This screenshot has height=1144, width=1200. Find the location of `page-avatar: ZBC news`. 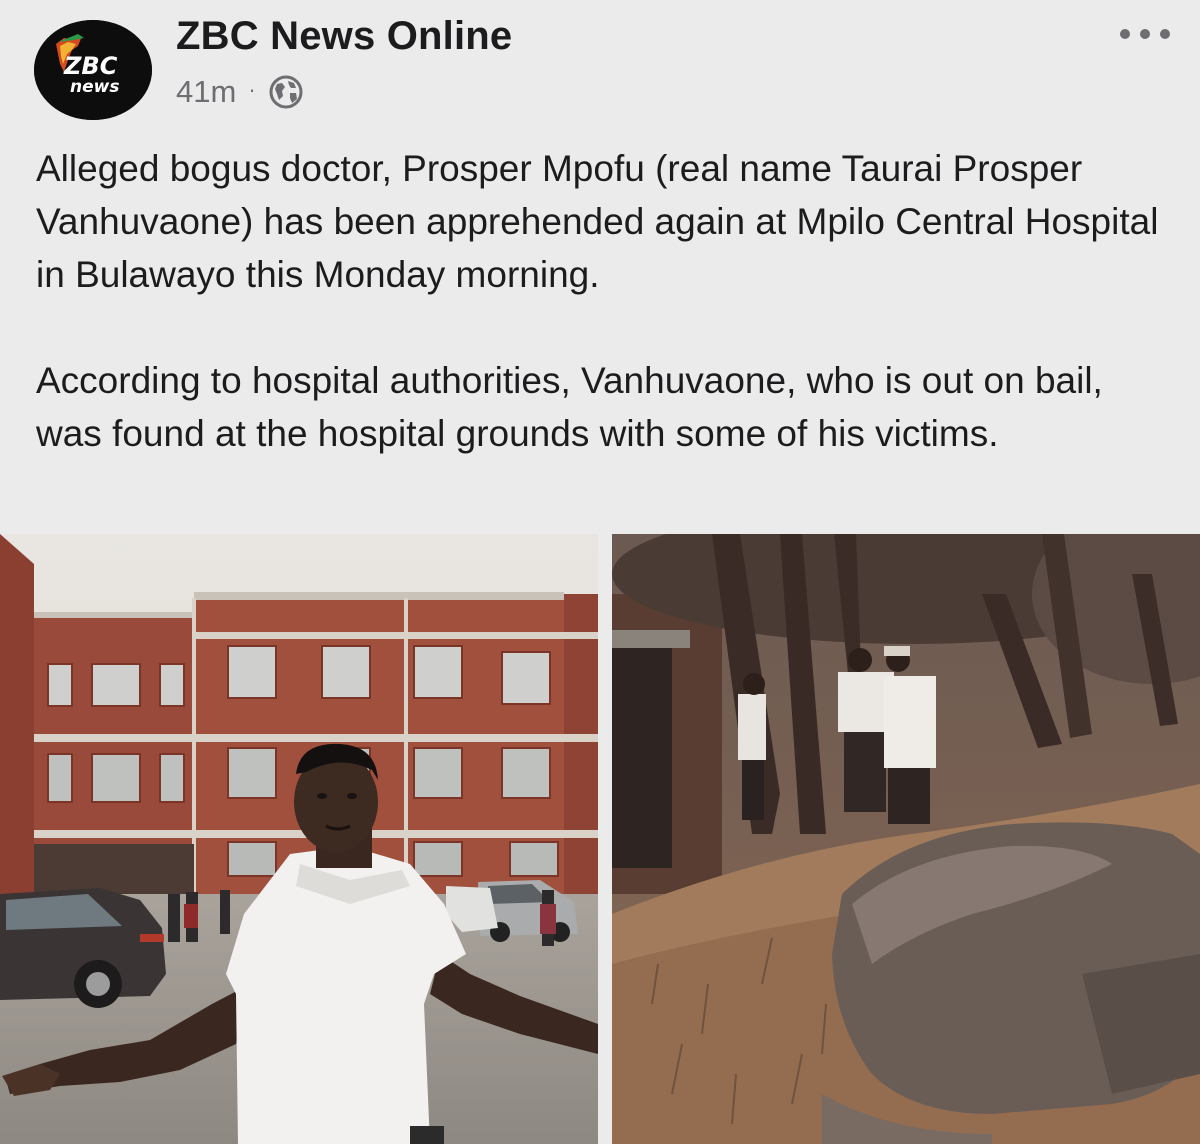

page-avatar: ZBC news is located at coordinates (93, 70).